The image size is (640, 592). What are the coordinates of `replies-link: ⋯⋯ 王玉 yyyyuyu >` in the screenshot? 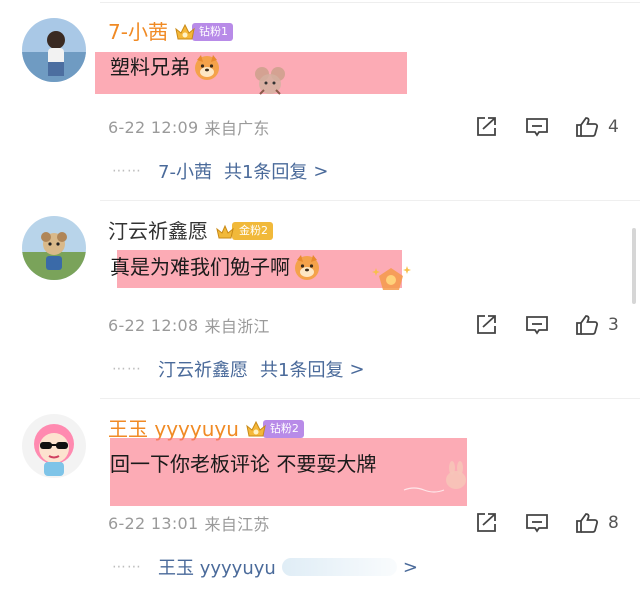 It's located at (265, 567).